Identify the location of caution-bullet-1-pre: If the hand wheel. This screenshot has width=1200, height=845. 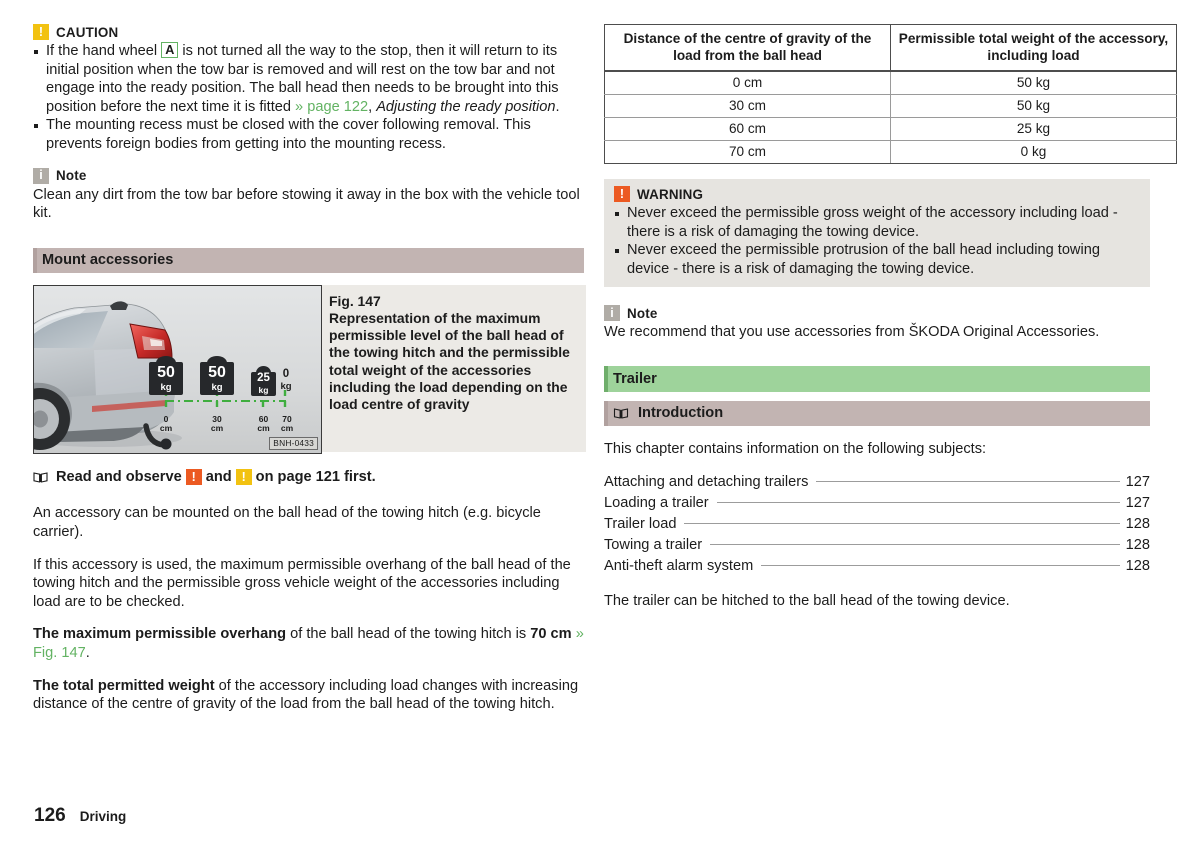
(104, 51).